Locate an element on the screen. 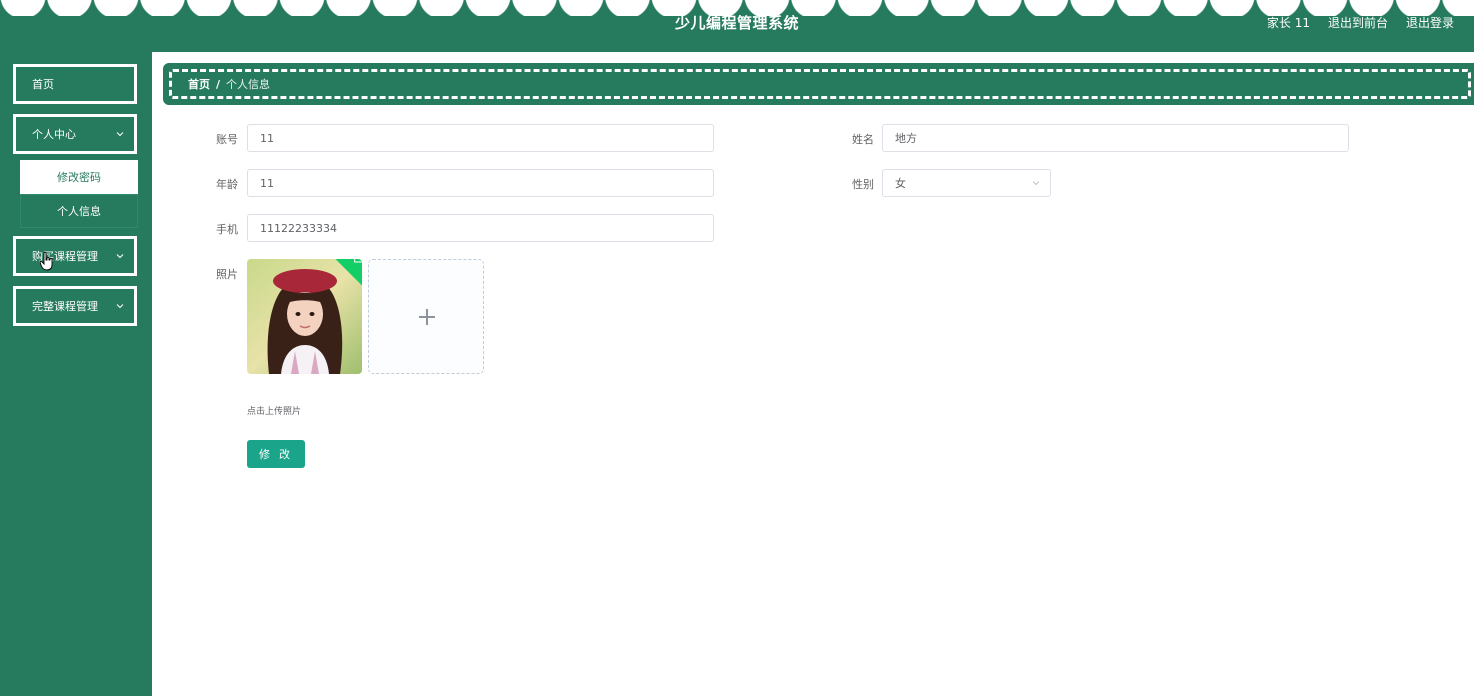 This screenshot has height=696, width=1474. age-field: 11 is located at coordinates (480, 183).